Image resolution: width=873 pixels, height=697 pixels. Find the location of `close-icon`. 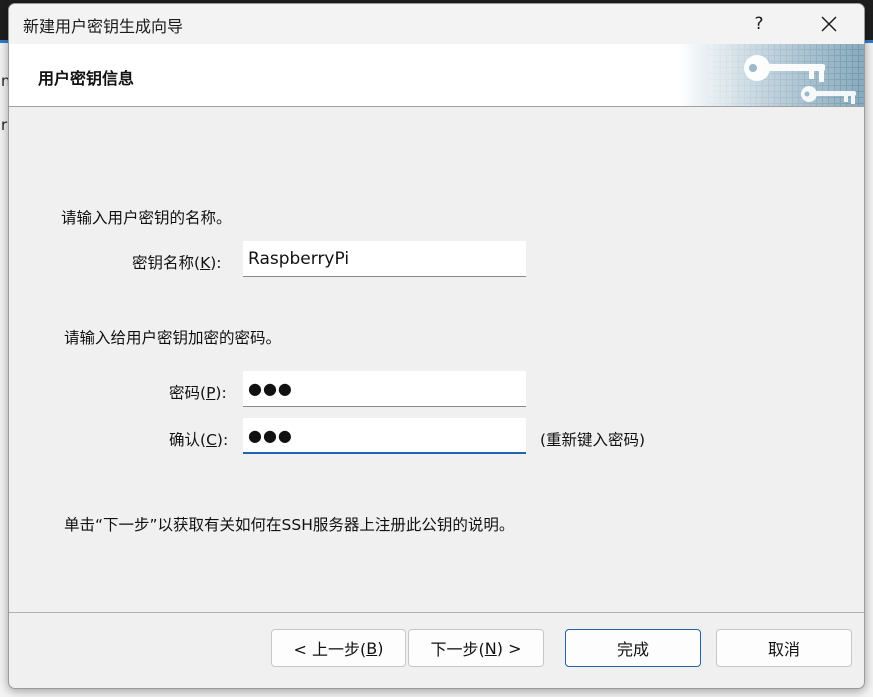

close-icon is located at coordinates (829, 24).